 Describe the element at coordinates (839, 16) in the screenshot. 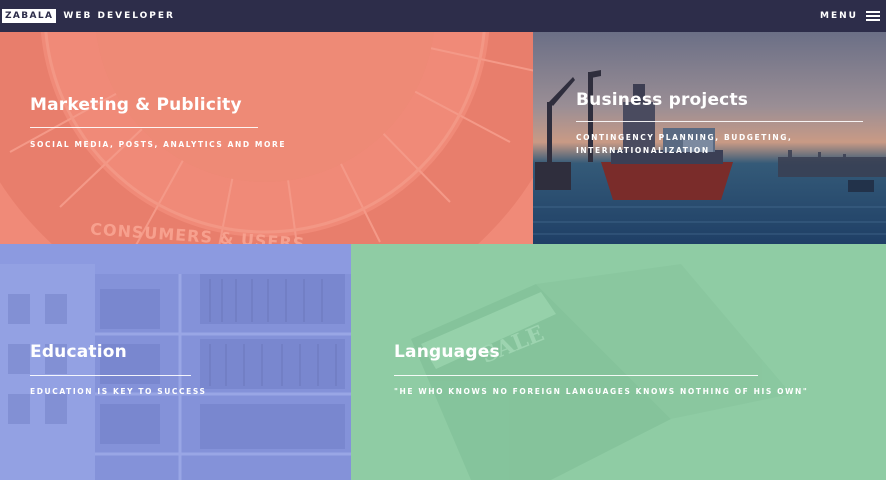

I see `menu-label: MENU` at that location.